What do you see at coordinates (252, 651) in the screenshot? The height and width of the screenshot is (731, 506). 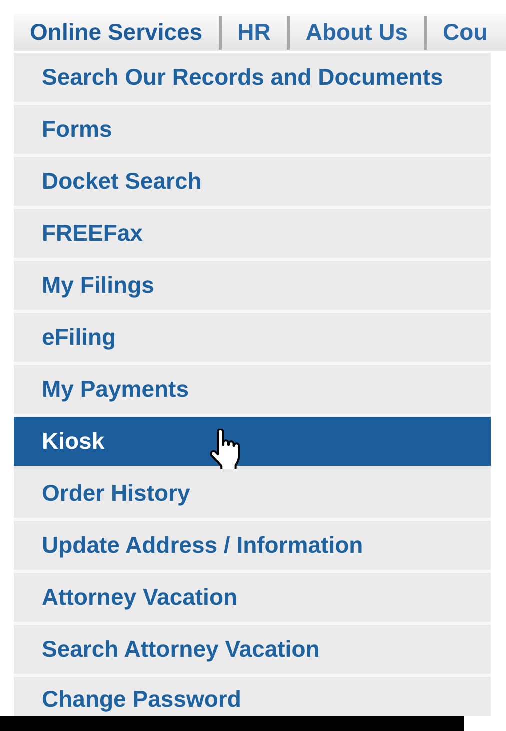 I see `menu-item: Search Attorney Vacation` at bounding box center [252, 651].